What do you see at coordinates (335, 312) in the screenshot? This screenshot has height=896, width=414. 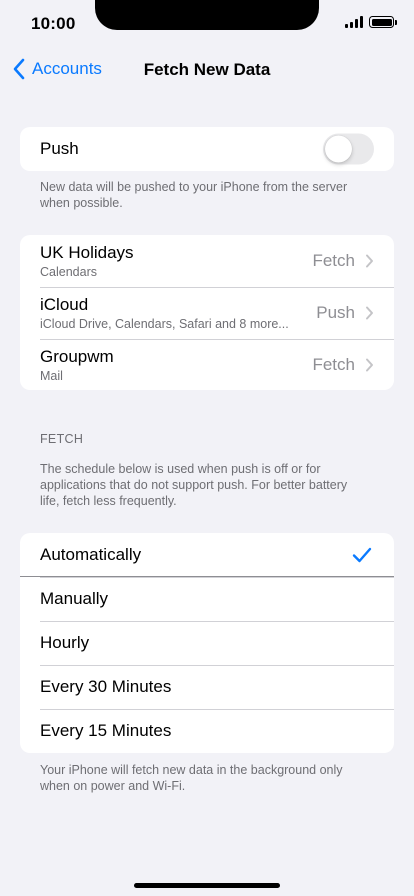 I see `account-mode-label: Push` at bounding box center [335, 312].